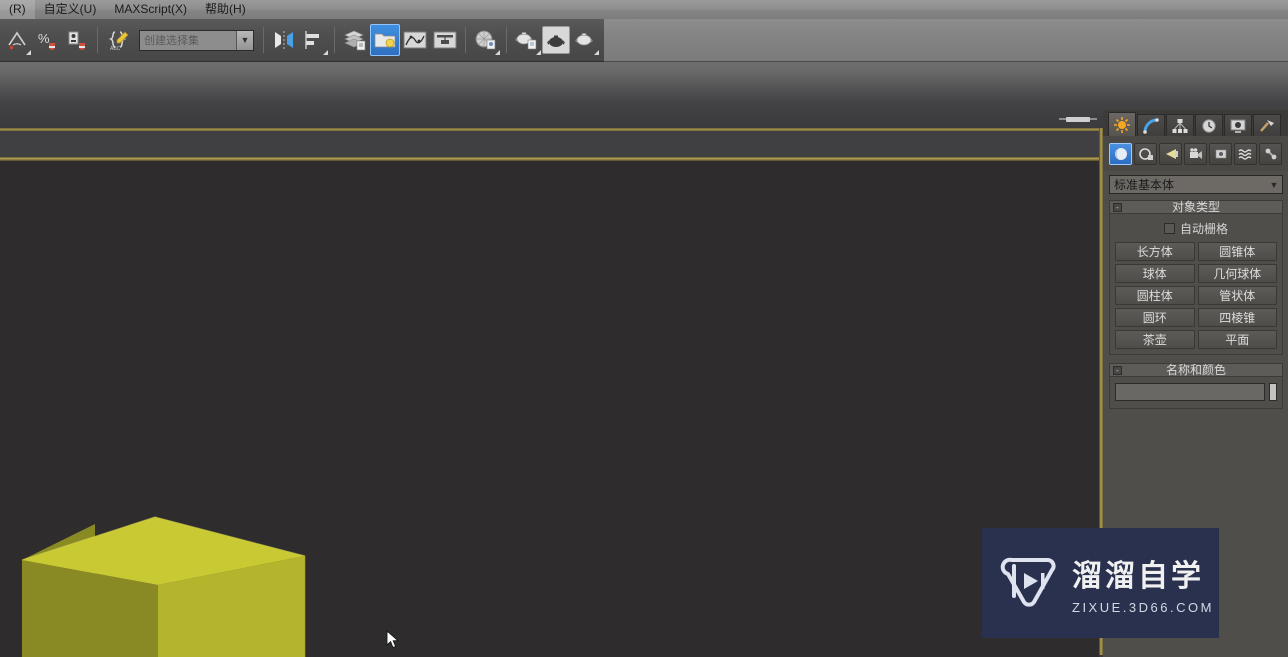 The image size is (1288, 657). Describe the element at coordinates (1237, 317) in the screenshot. I see `create-pyramid-button: 四棱锥` at that location.